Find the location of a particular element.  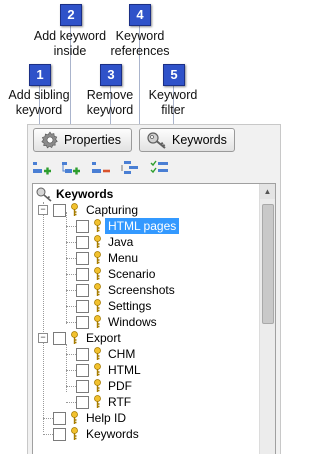

callout-caption-3-line2: keyword is located at coordinates (110, 110).